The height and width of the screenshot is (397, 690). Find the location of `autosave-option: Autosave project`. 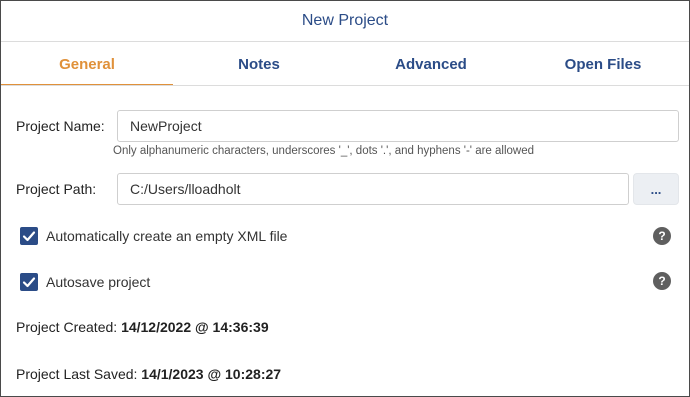

autosave-option: Autosave project is located at coordinates (85, 282).